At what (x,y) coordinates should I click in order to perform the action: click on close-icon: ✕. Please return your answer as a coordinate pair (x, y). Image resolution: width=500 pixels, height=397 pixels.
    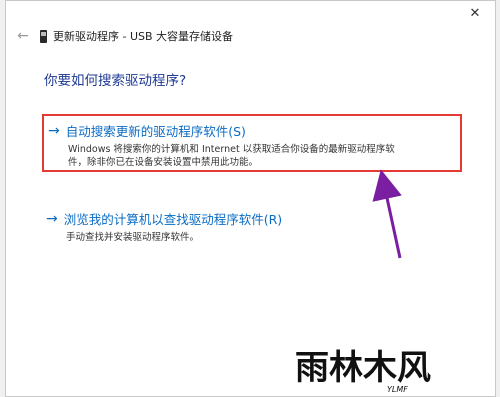
    Looking at the image, I should click on (475, 13).